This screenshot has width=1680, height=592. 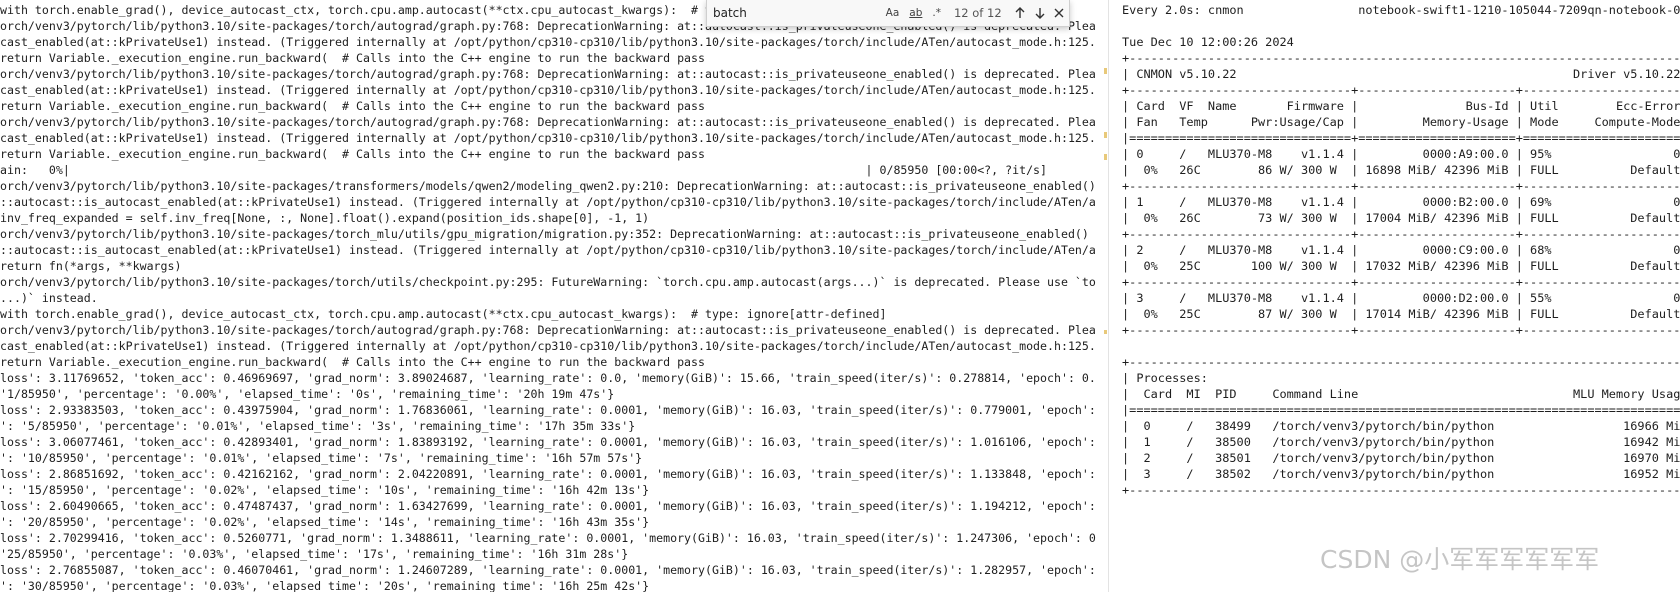 I want to click on match-count: 12 of 12, so click(x=977, y=13).